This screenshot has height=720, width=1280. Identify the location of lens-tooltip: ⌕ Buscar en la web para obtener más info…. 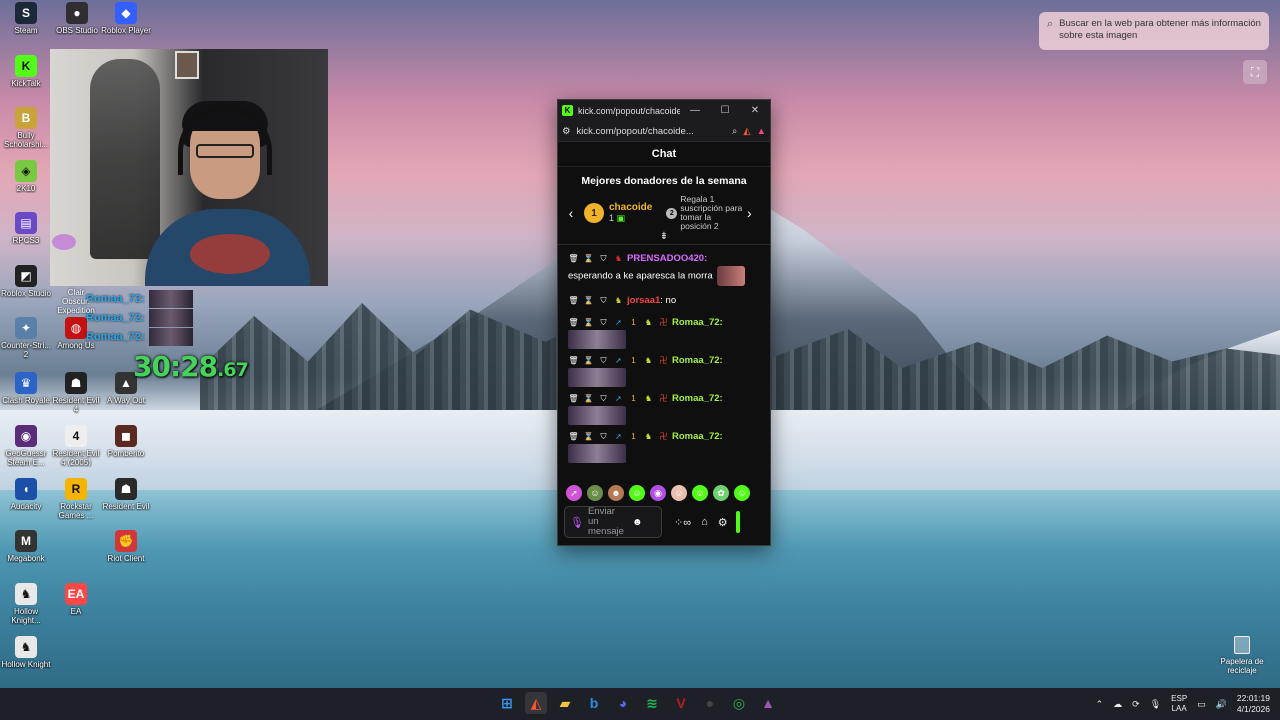
(1154, 31).